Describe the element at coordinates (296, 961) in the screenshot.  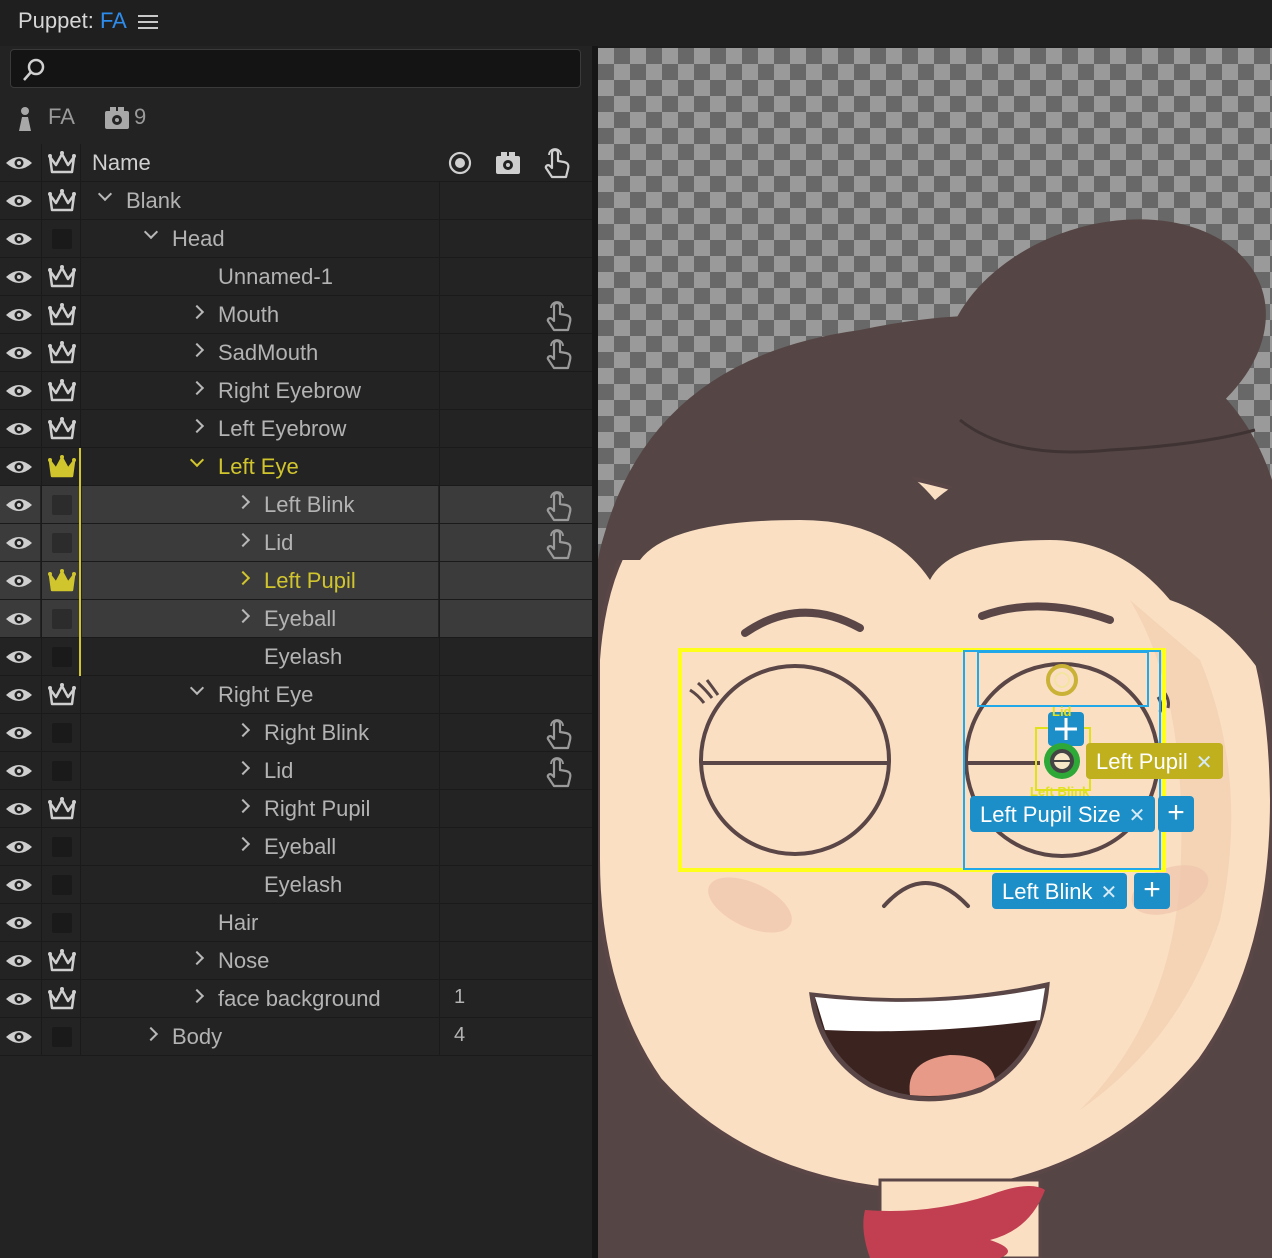
I see `table-row: Nose` at that location.